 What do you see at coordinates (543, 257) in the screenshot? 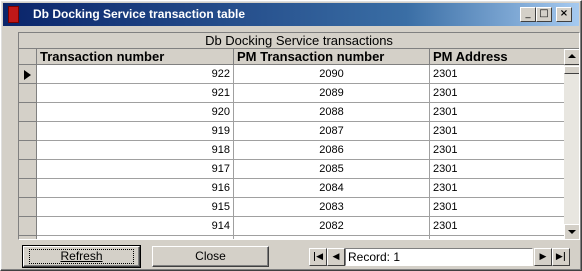
I see `next-record-icon: ▶` at bounding box center [543, 257].